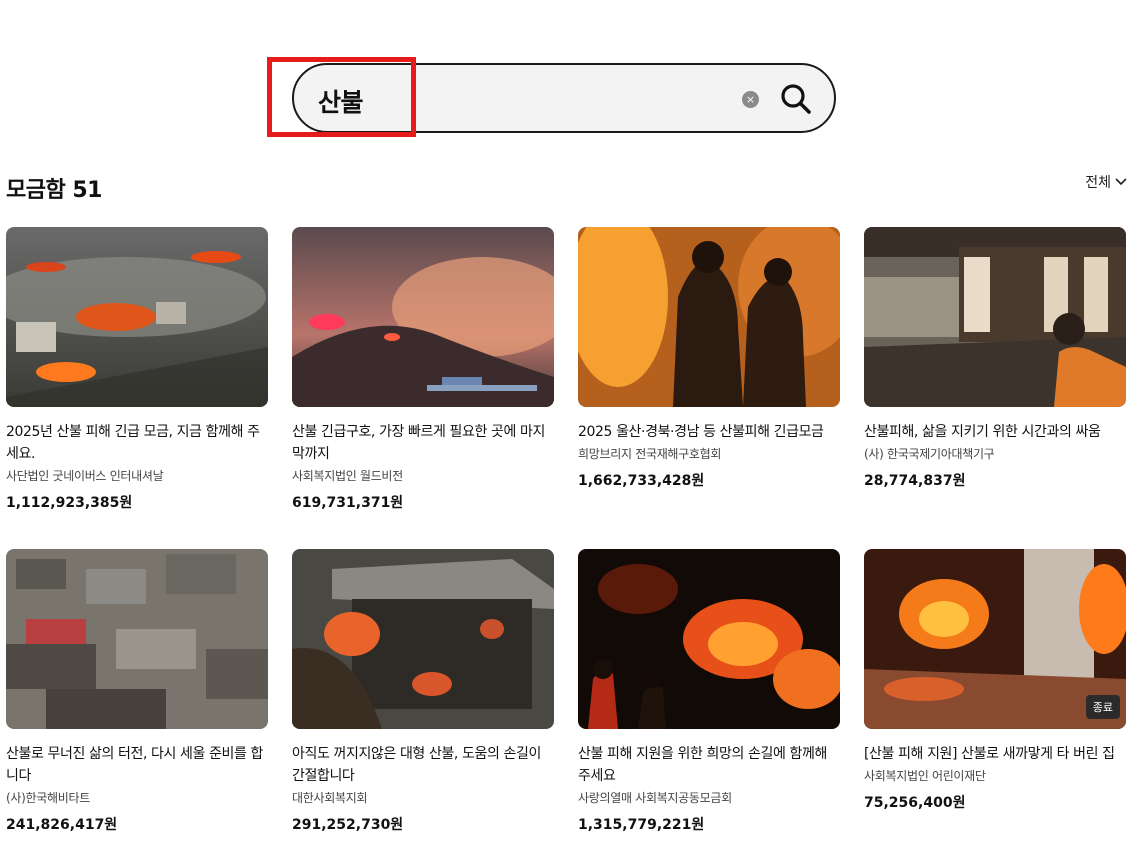 The image size is (1143, 849). Describe the element at coordinates (1098, 183) in the screenshot. I see `sort-label: 전체` at that location.